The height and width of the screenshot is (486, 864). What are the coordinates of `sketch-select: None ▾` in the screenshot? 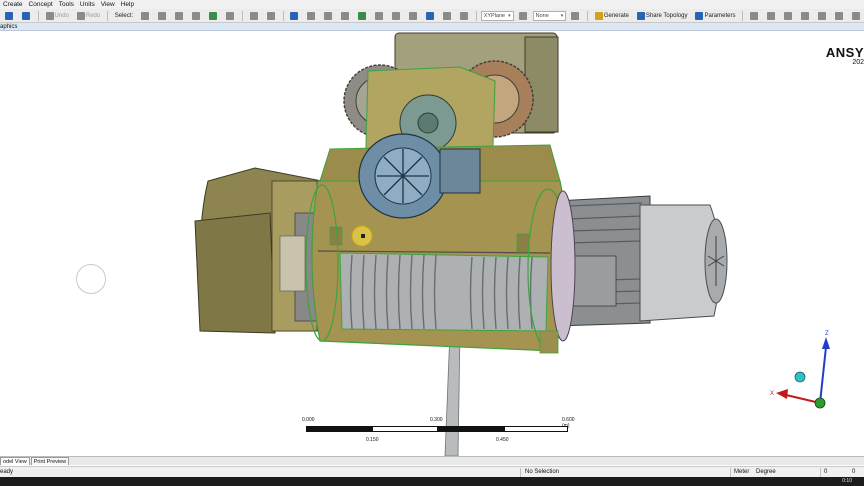 It's located at (549, 15).